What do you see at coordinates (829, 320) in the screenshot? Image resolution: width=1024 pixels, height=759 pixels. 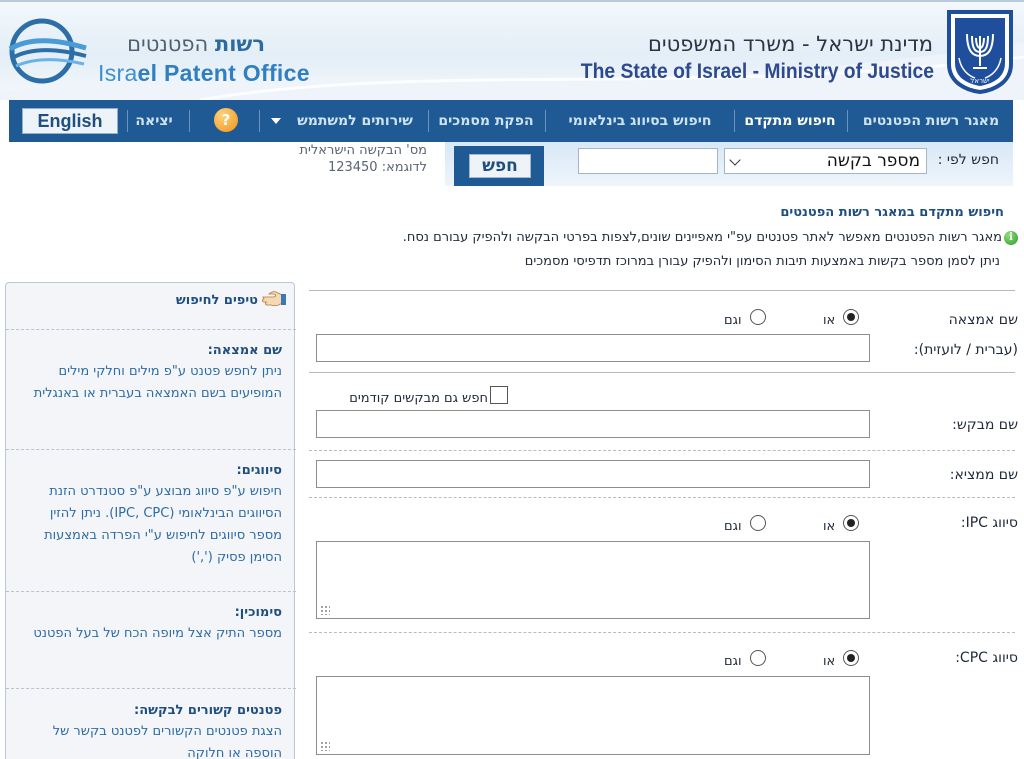 I see `invention-or-label: או` at bounding box center [829, 320].